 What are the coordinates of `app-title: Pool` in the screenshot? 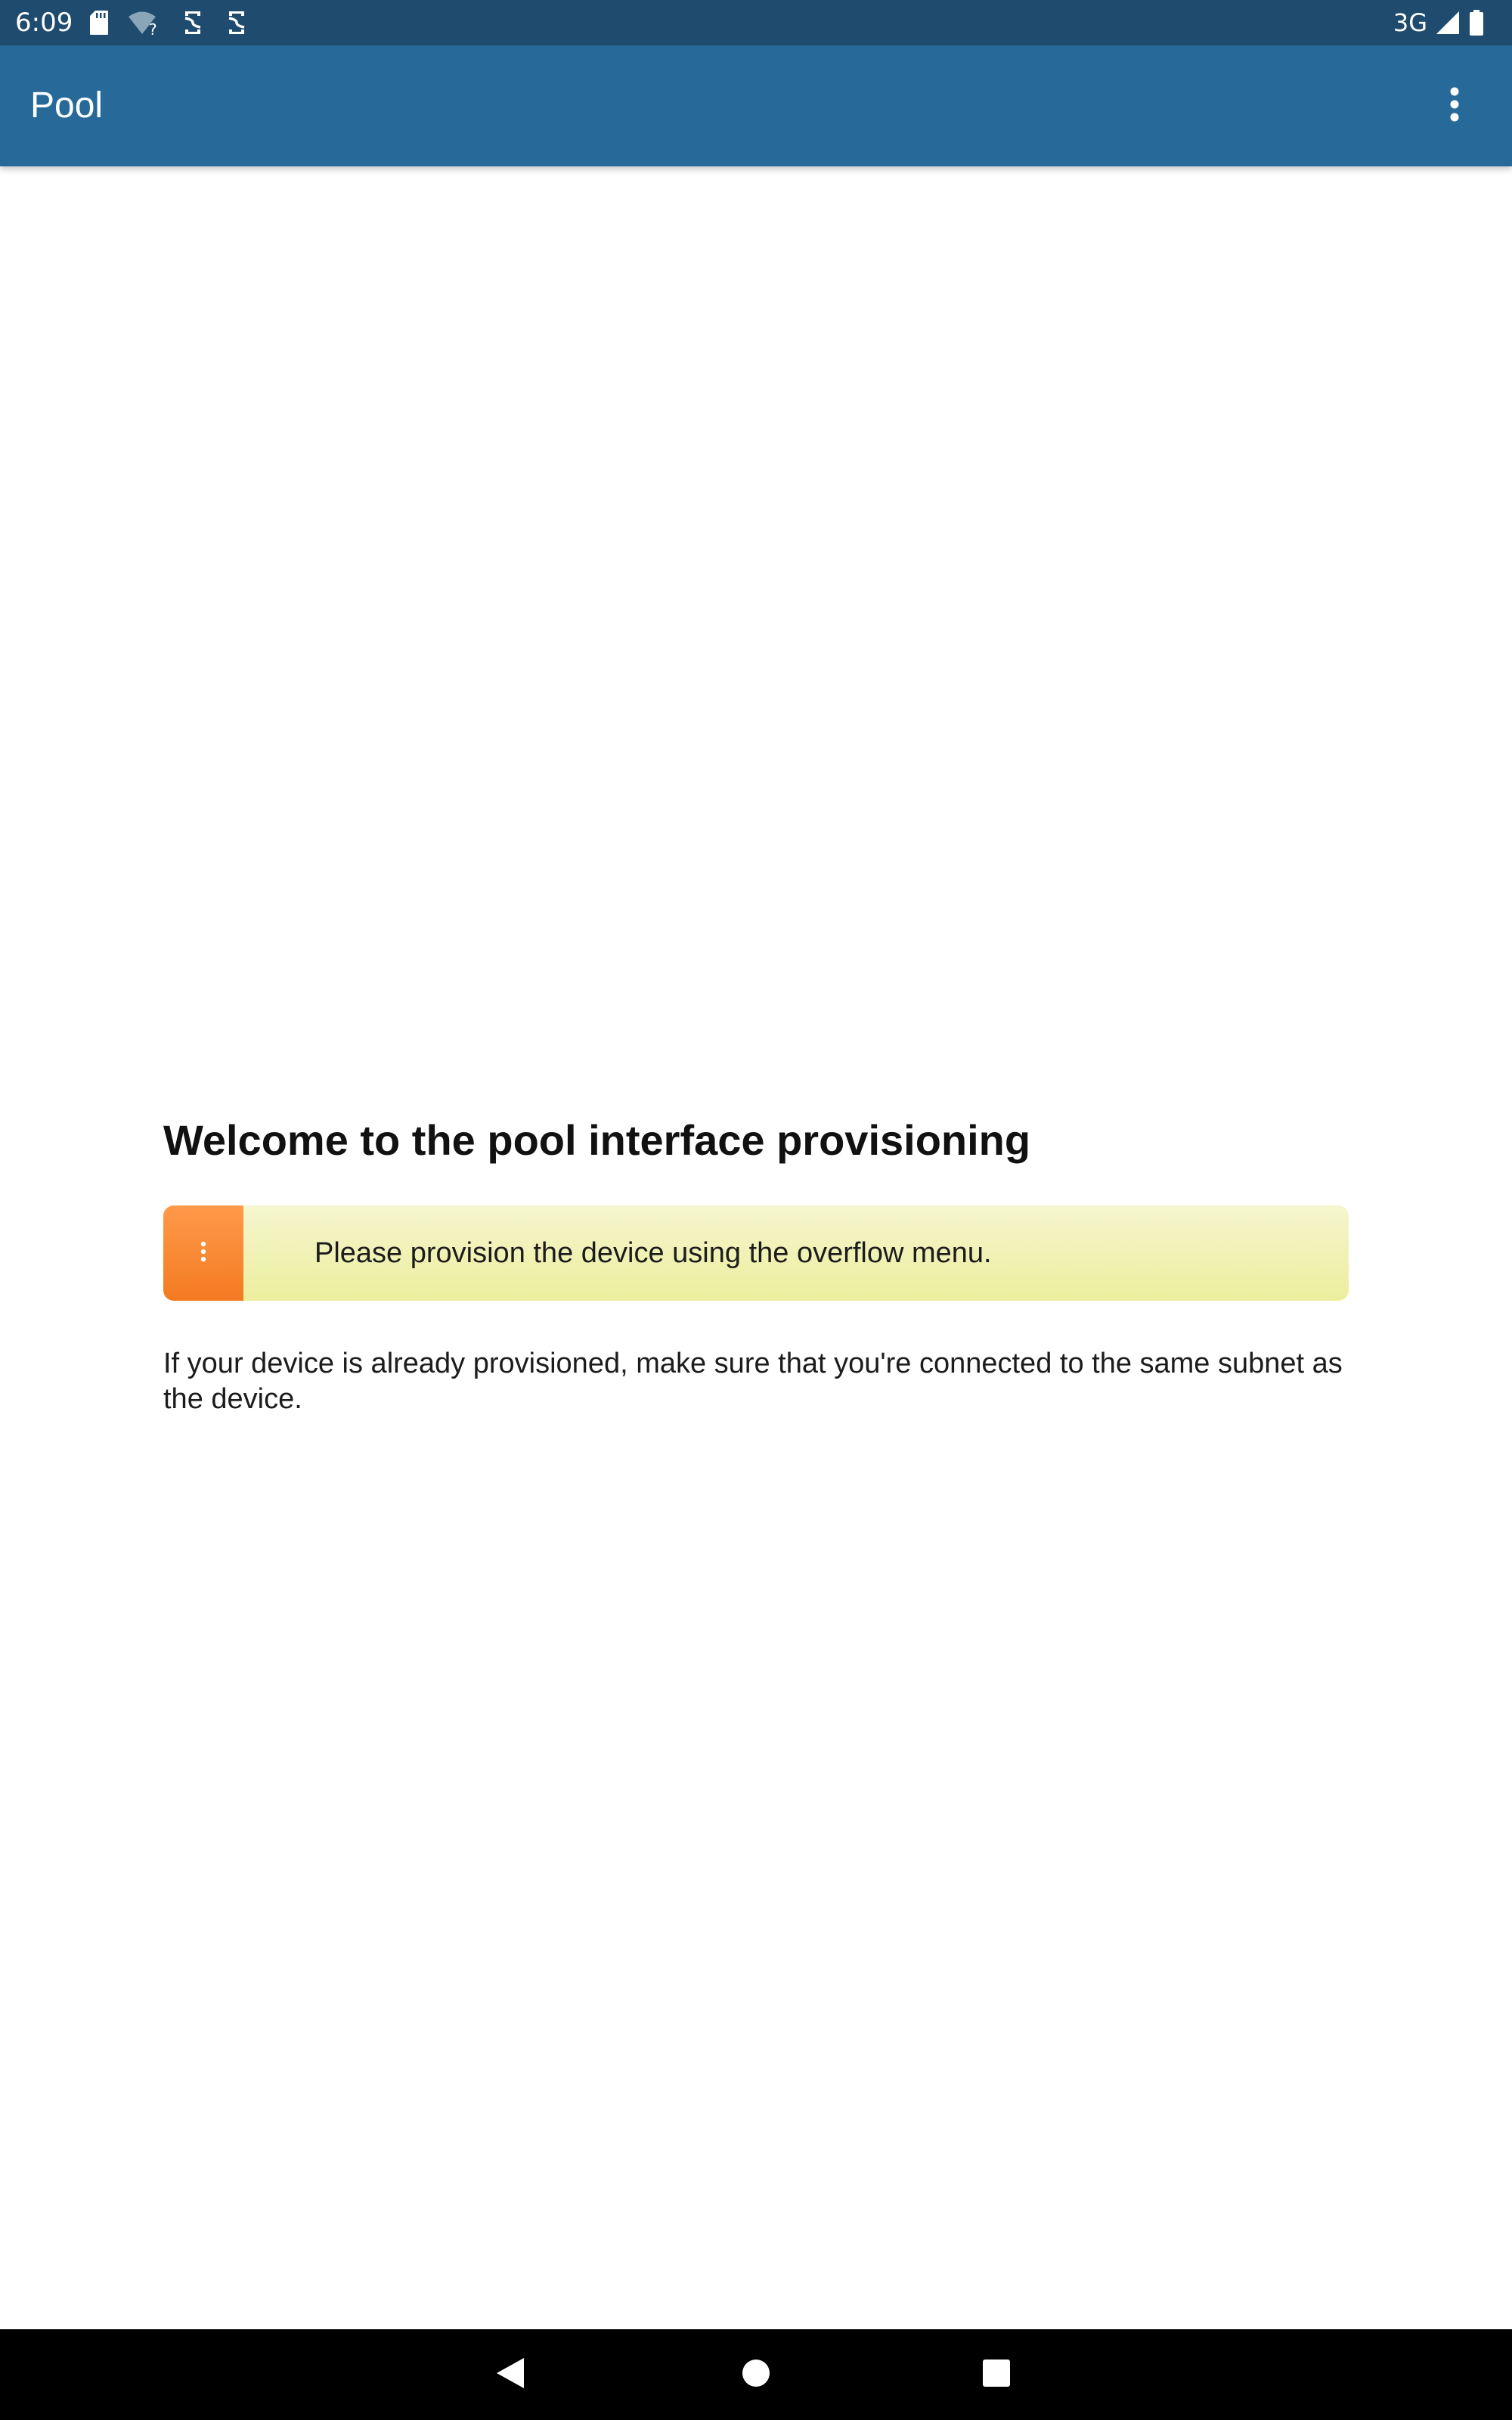 It's located at (67, 105).